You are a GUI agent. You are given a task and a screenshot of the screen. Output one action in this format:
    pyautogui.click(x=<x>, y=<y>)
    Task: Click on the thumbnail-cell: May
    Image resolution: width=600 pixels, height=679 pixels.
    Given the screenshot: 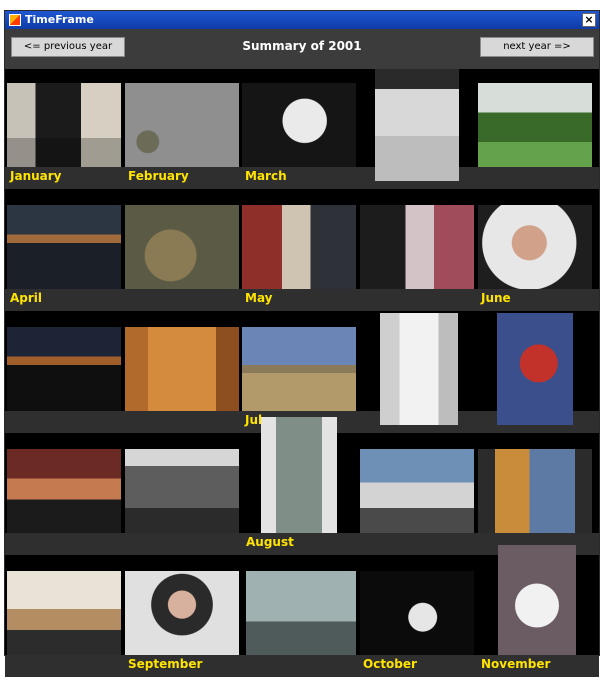 What is the action you would take?
    pyautogui.click(x=300, y=252)
    